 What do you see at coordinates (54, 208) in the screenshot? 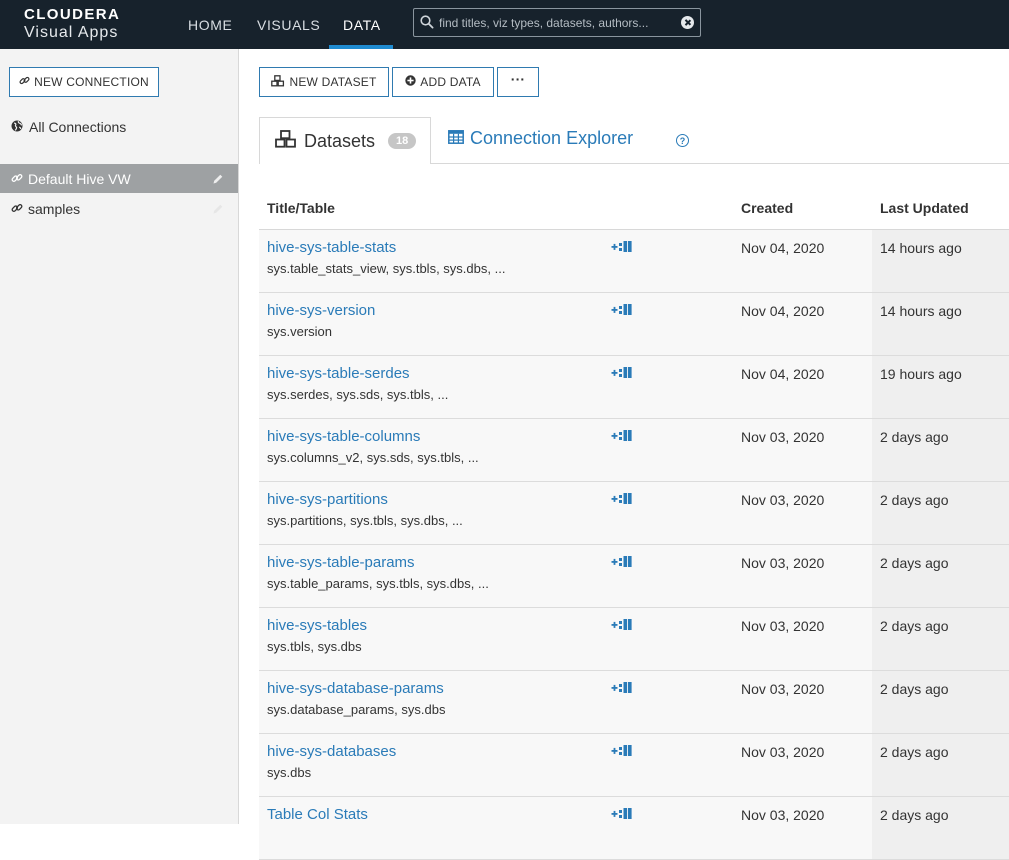
I see `connection-label: samples` at bounding box center [54, 208].